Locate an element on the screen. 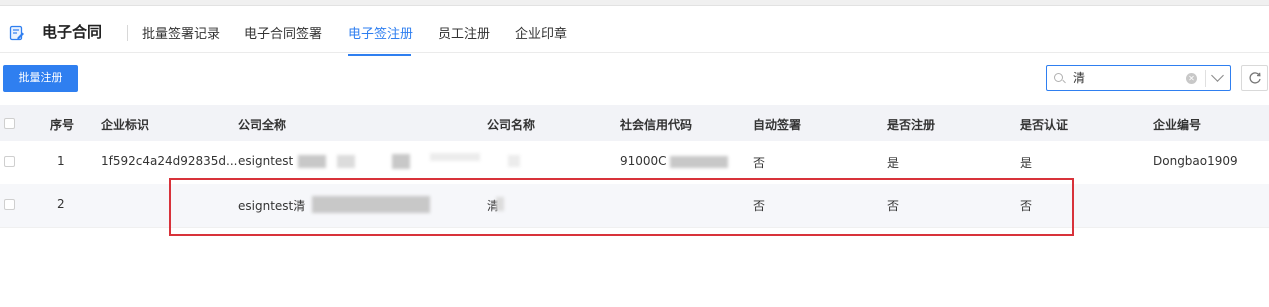 This screenshot has width=1269, height=307. refresh-icon is located at coordinates (1255, 78).